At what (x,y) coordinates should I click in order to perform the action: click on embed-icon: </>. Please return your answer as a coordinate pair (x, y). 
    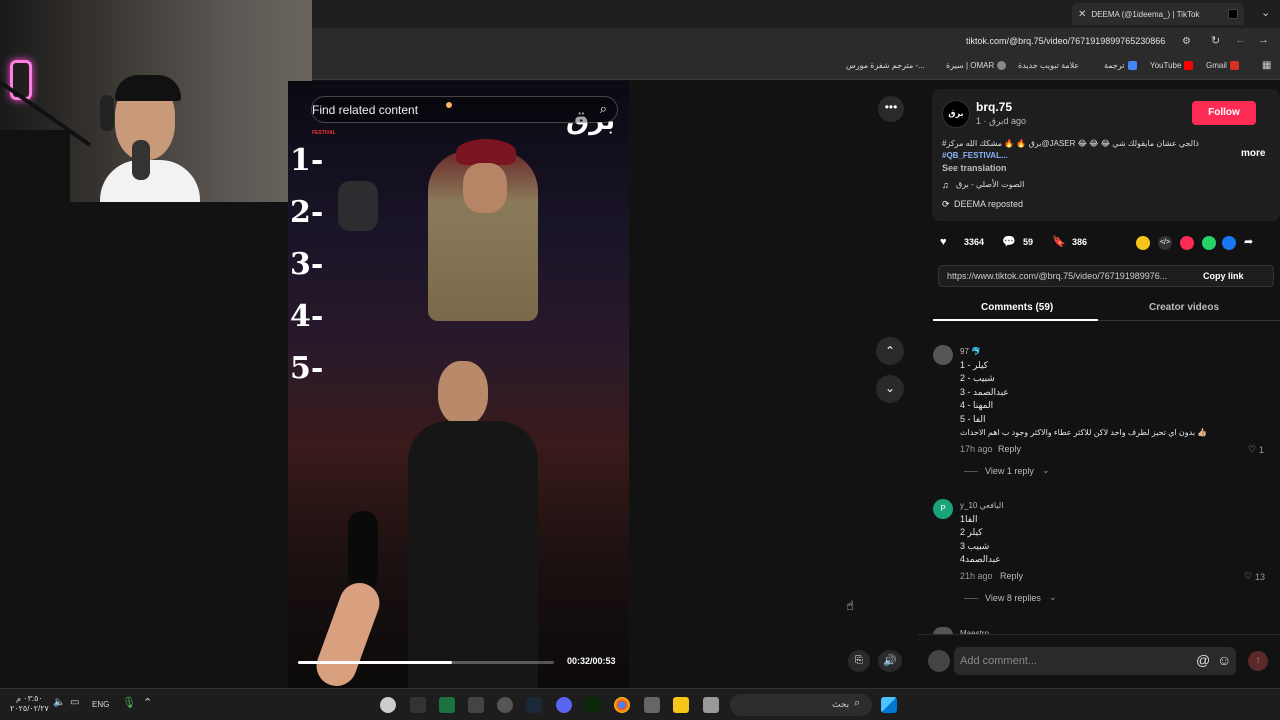
    Looking at the image, I should click on (1165, 243).